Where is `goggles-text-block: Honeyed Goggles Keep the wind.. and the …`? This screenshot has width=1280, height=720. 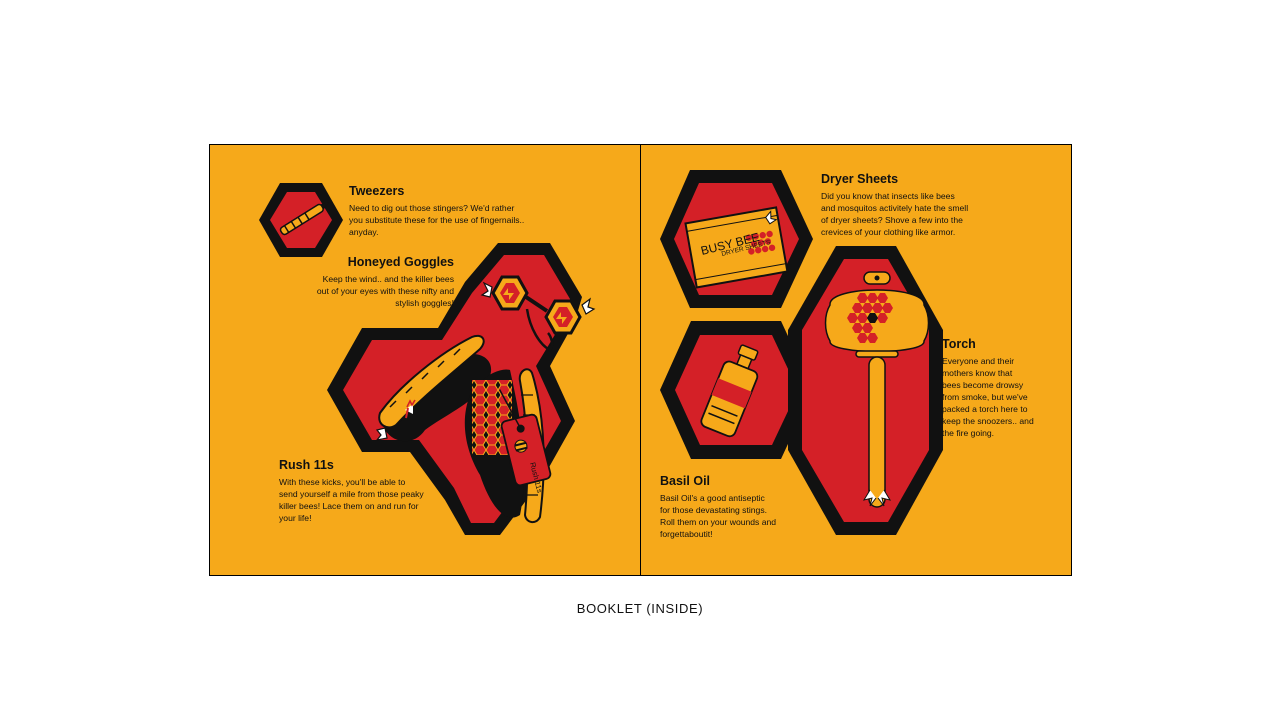
goggles-text-block: Honeyed Goggles Keep the wind.. and the … is located at coordinates (364, 282).